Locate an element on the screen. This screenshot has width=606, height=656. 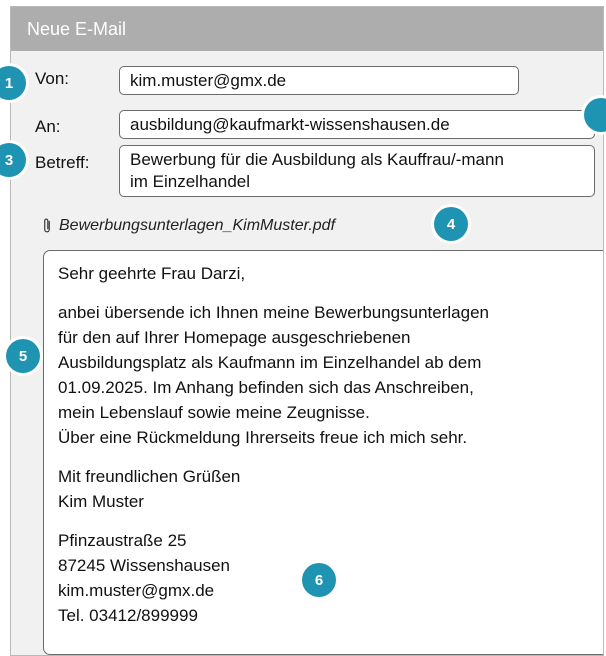
window-title: Neue E-Mail is located at coordinates (307, 29).